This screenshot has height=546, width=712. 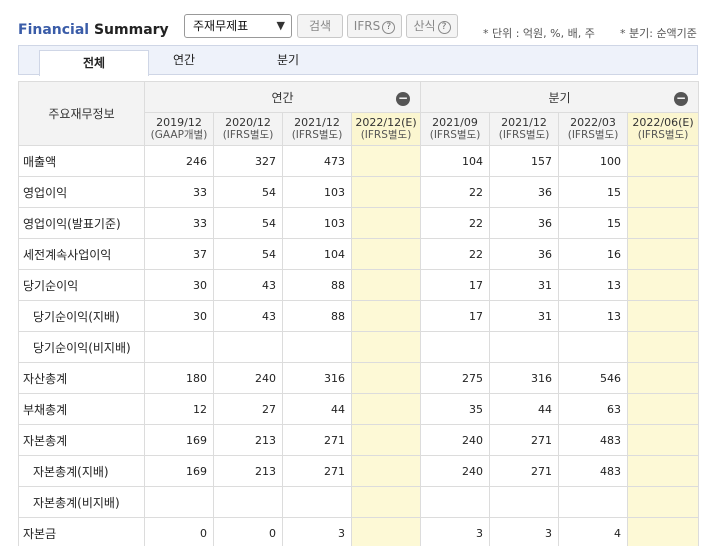 I want to click on page-title: Financial Summary, so click(x=93, y=30).